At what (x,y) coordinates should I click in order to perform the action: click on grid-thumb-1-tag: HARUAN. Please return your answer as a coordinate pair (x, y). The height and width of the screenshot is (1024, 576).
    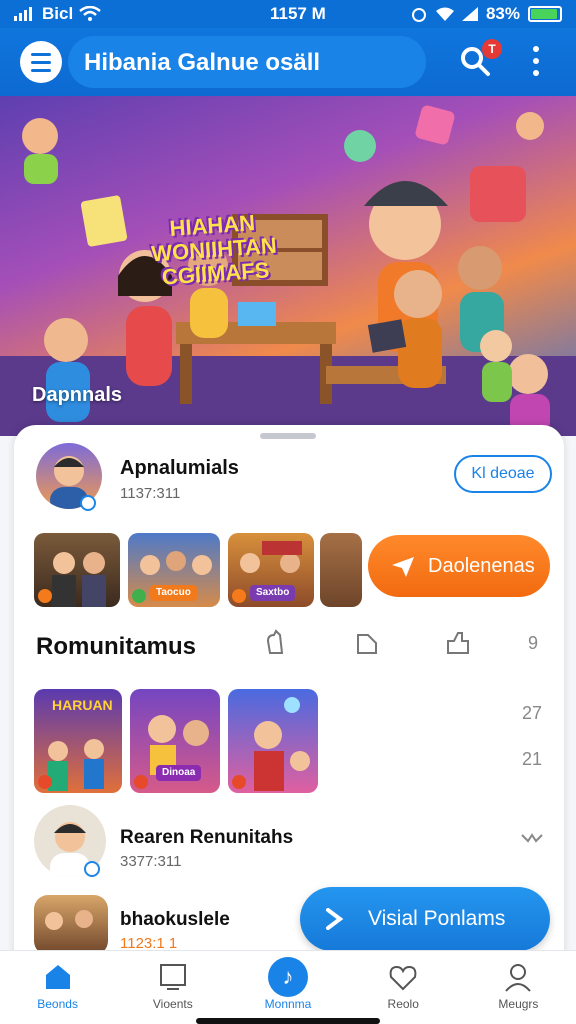
    Looking at the image, I should click on (82, 705).